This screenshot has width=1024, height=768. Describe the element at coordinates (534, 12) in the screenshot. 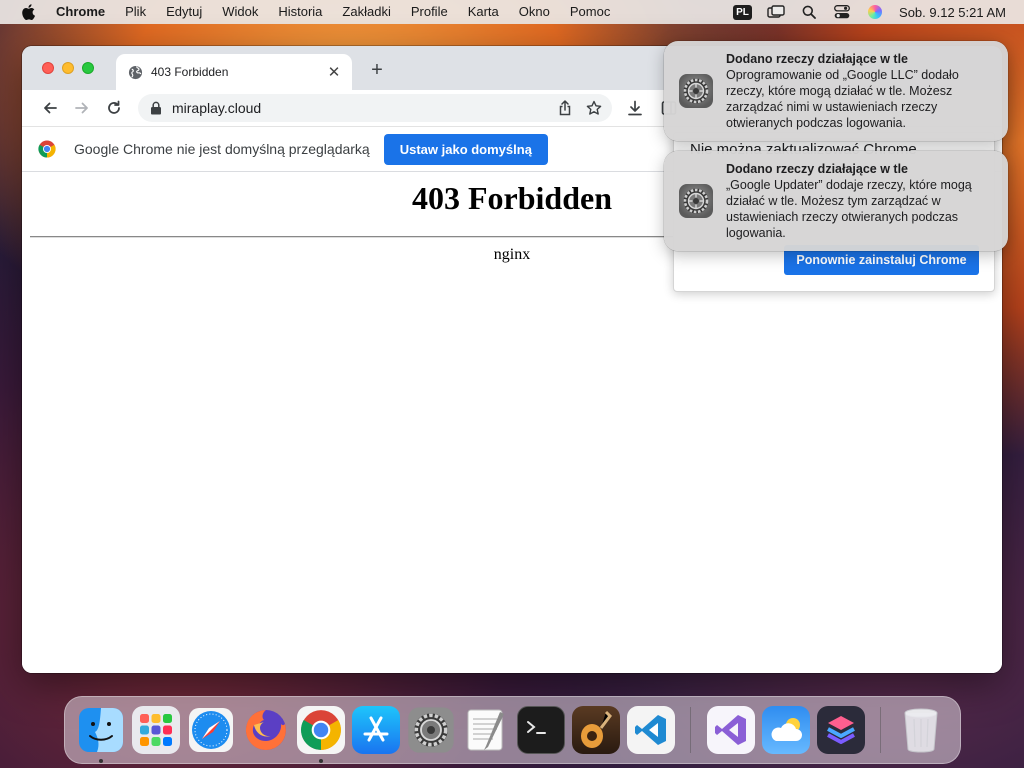

I see `menu-okno: Okno` at that location.